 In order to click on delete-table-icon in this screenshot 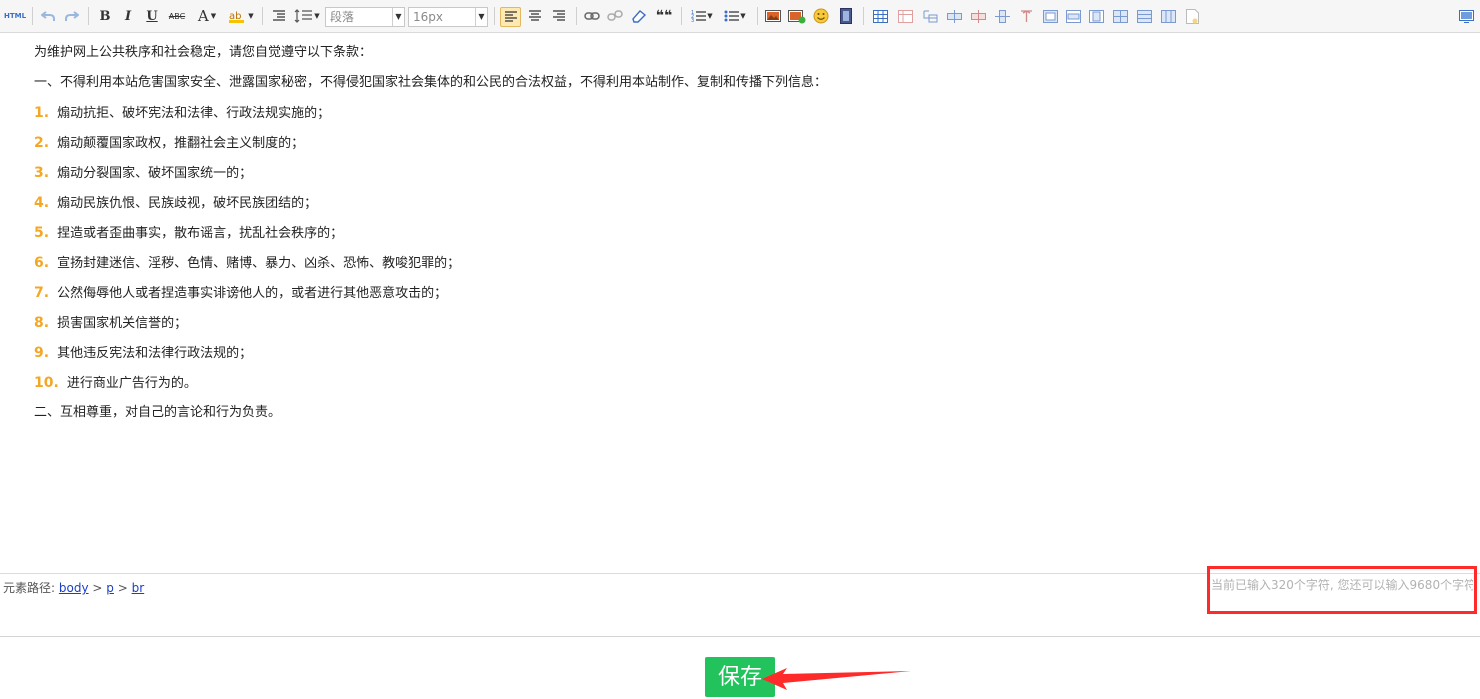, I will do `click(905, 16)`.